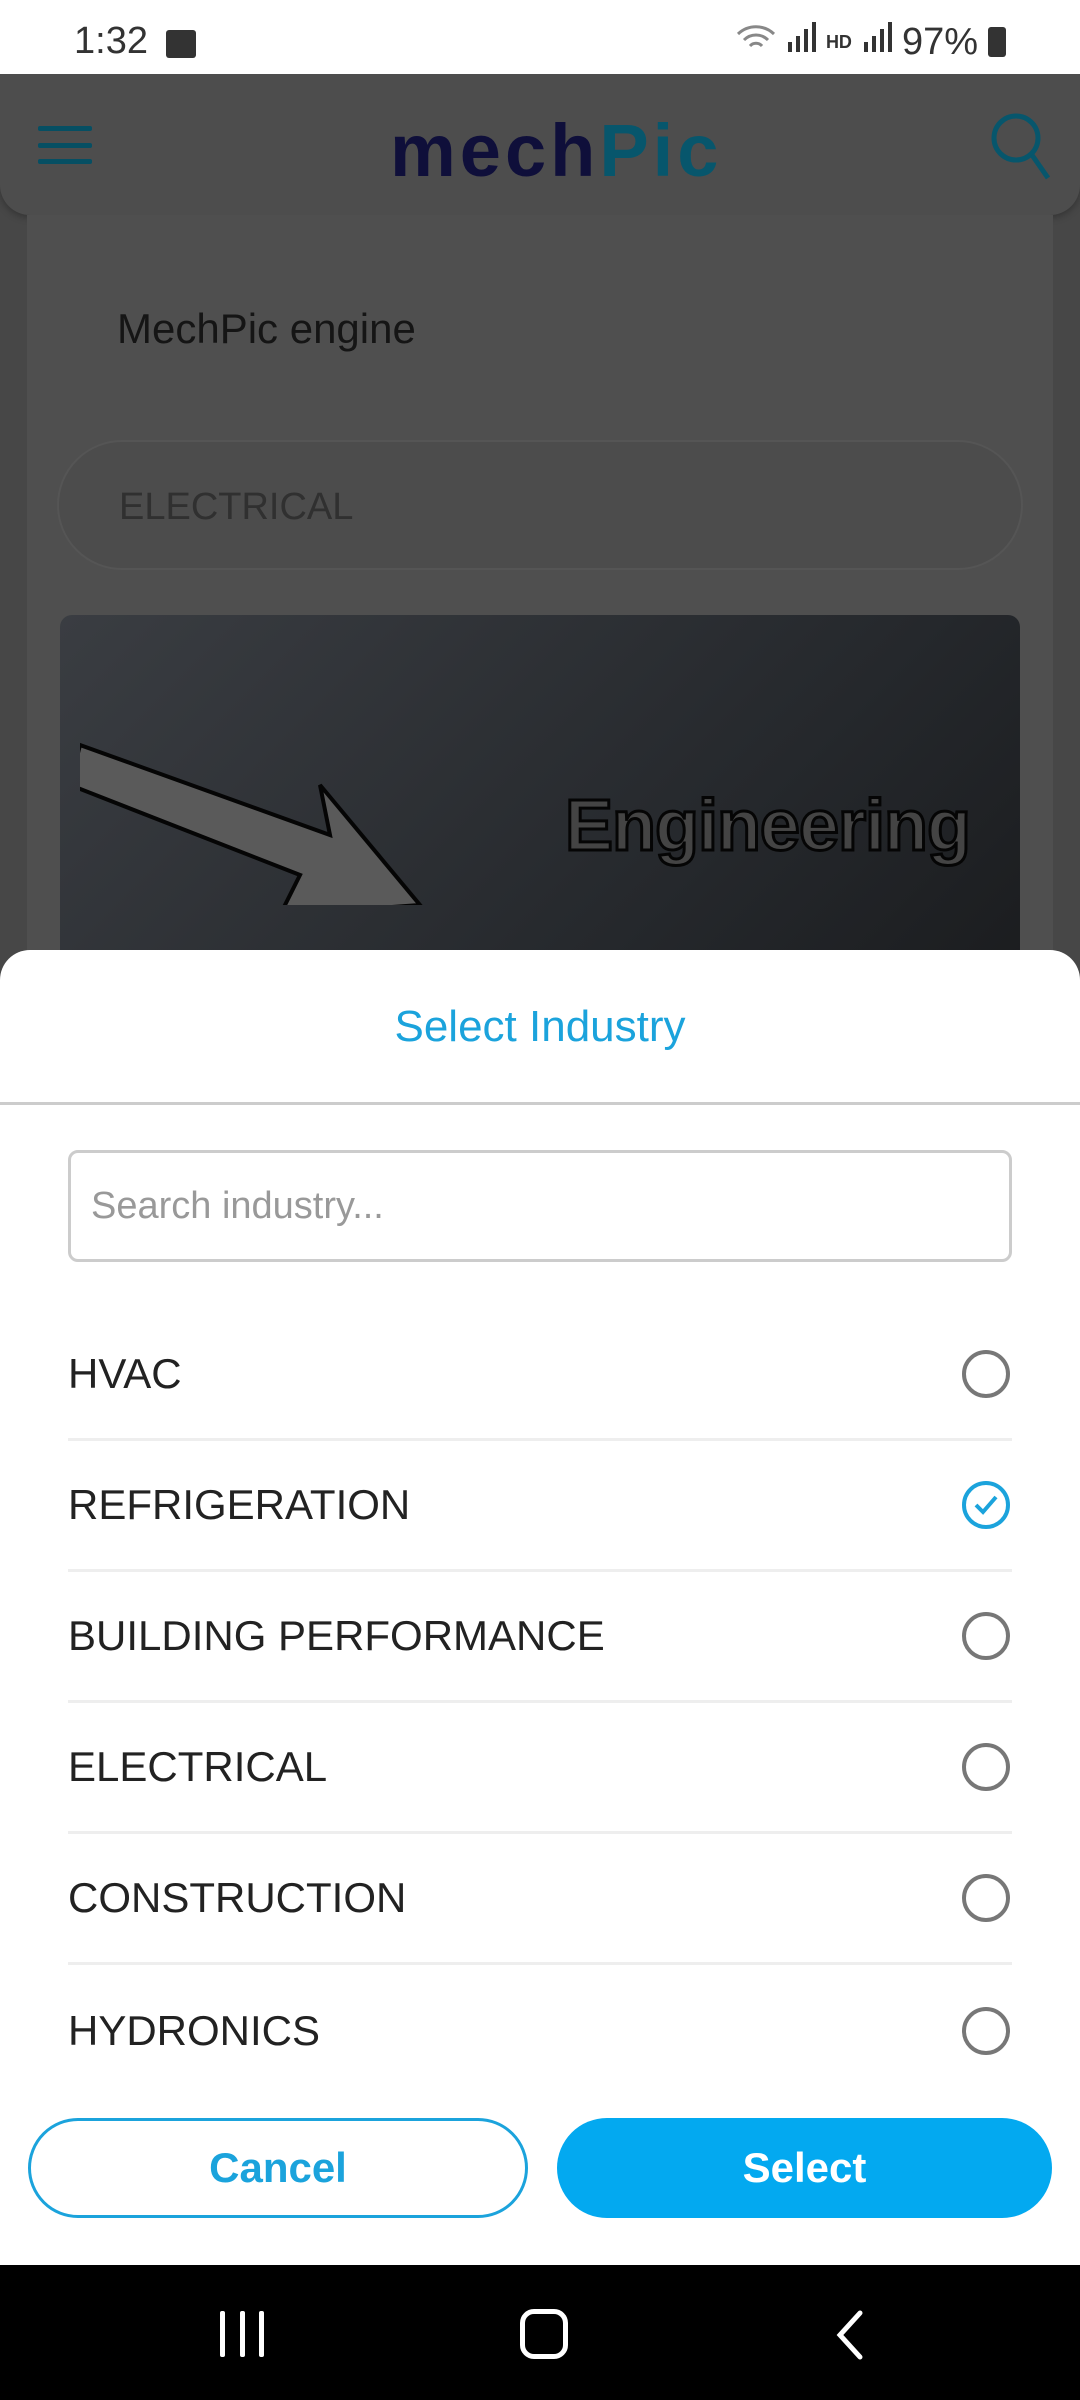 Image resolution: width=1080 pixels, height=2400 pixels. What do you see at coordinates (336, 1635) in the screenshot?
I see `option-label: BUILDING PERFORMANCE` at bounding box center [336, 1635].